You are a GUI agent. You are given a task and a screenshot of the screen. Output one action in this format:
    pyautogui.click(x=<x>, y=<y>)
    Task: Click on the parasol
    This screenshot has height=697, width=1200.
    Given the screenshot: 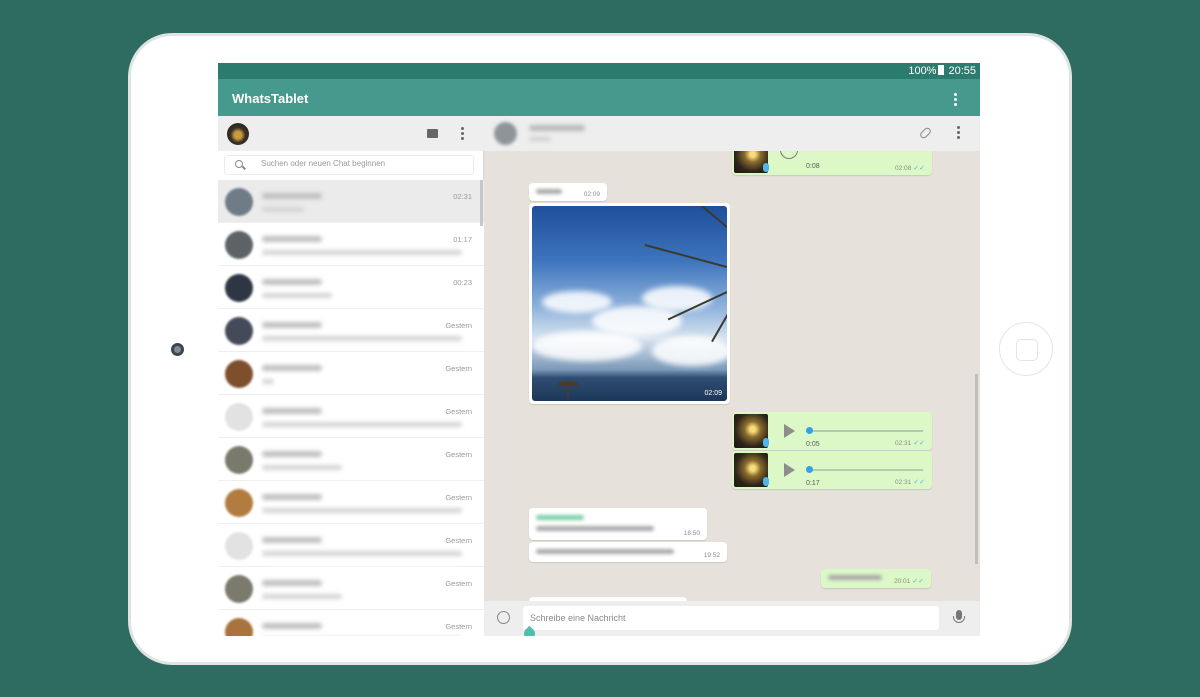 What is the action you would take?
    pyautogui.click(x=568, y=389)
    